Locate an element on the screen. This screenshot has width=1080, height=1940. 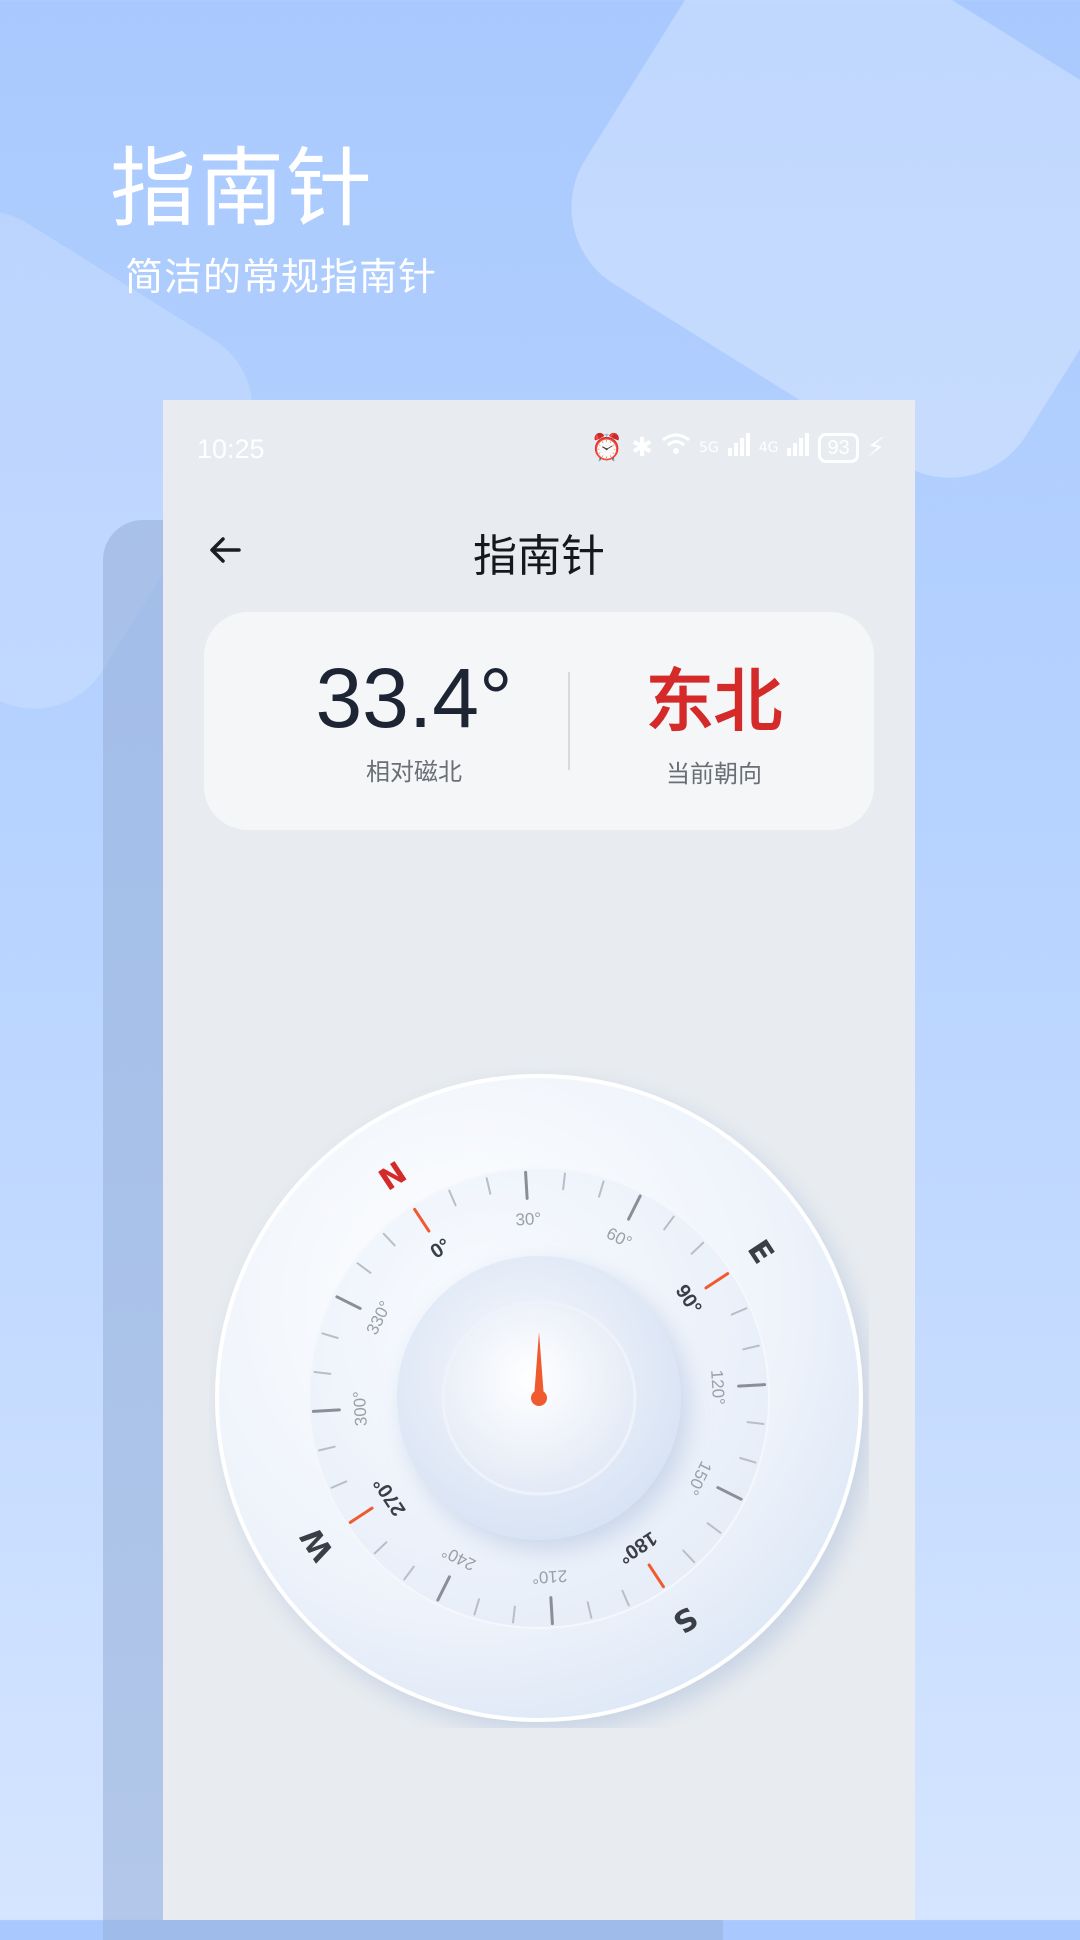
charging-icon: ⚡ is located at coordinates (875, 447).